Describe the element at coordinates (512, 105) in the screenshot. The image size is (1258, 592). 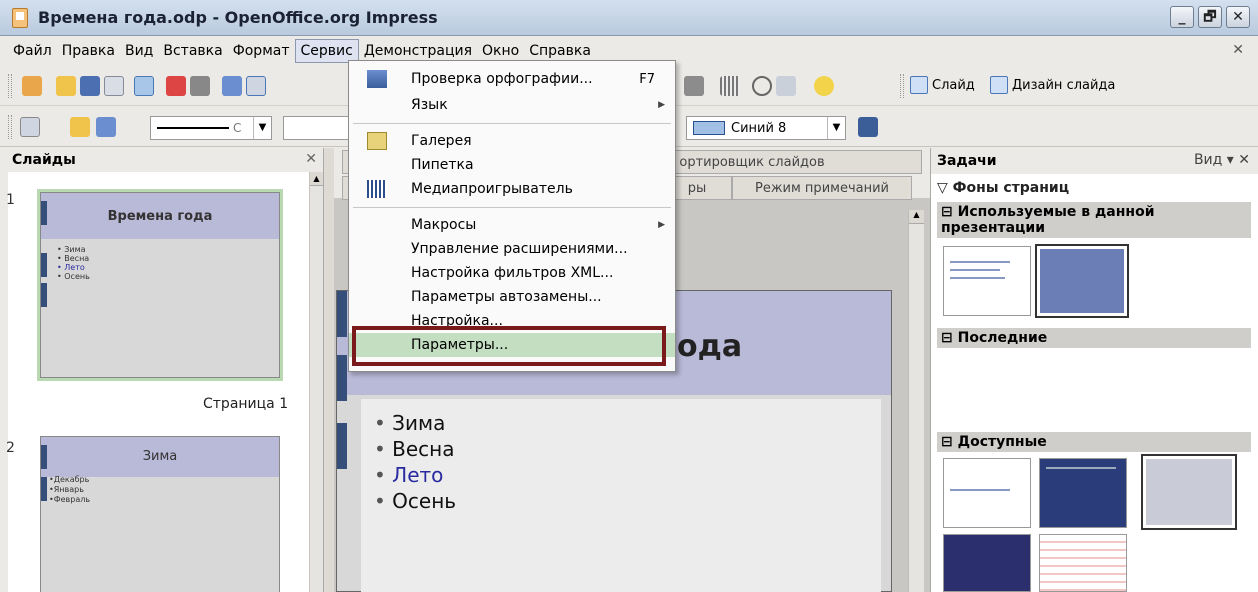
I see `menu-item-language: Язык ▶` at that location.